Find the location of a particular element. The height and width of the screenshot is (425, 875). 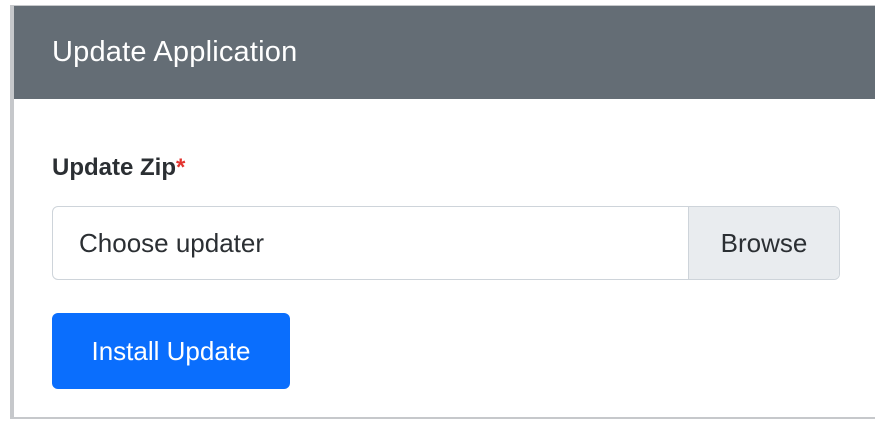

install-update-button: Install Update is located at coordinates (171, 351).